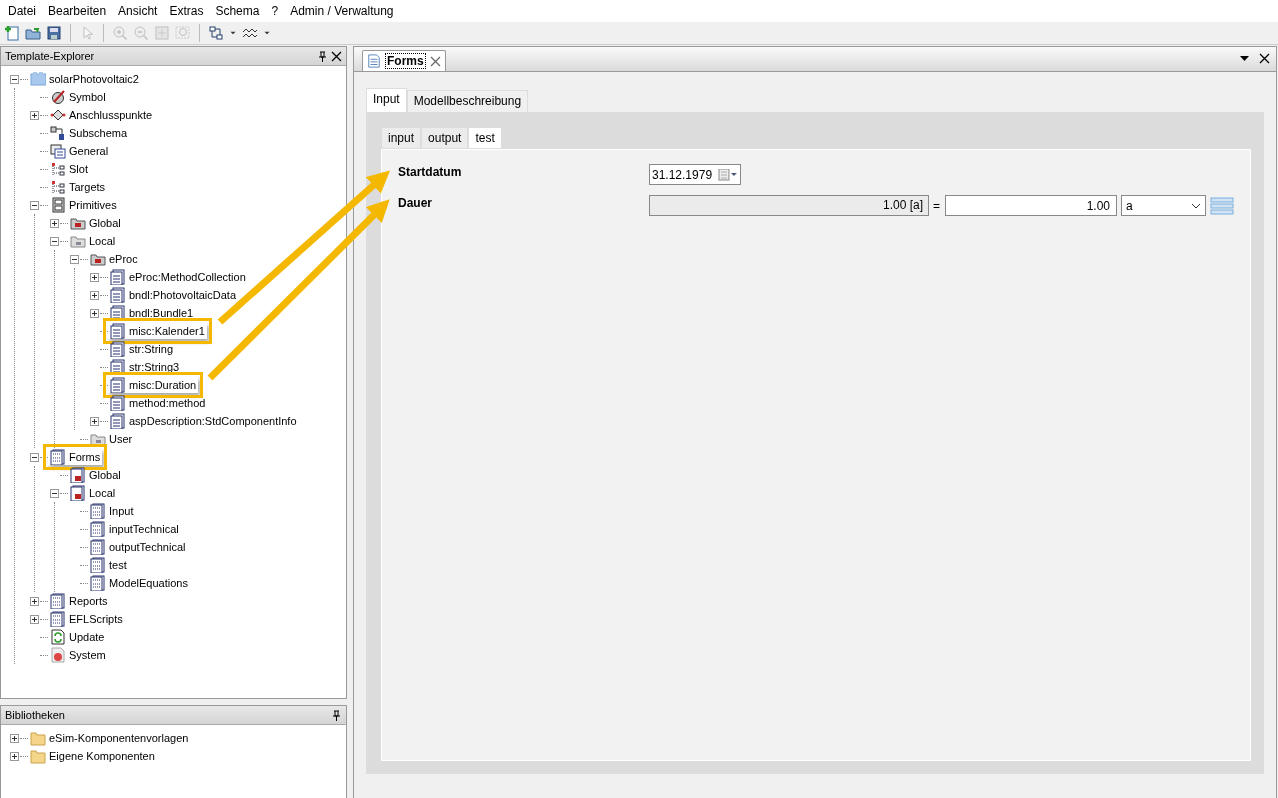 The width and height of the screenshot is (1278, 798). What do you see at coordinates (386, 100) in the screenshot?
I see `tab: Input` at bounding box center [386, 100].